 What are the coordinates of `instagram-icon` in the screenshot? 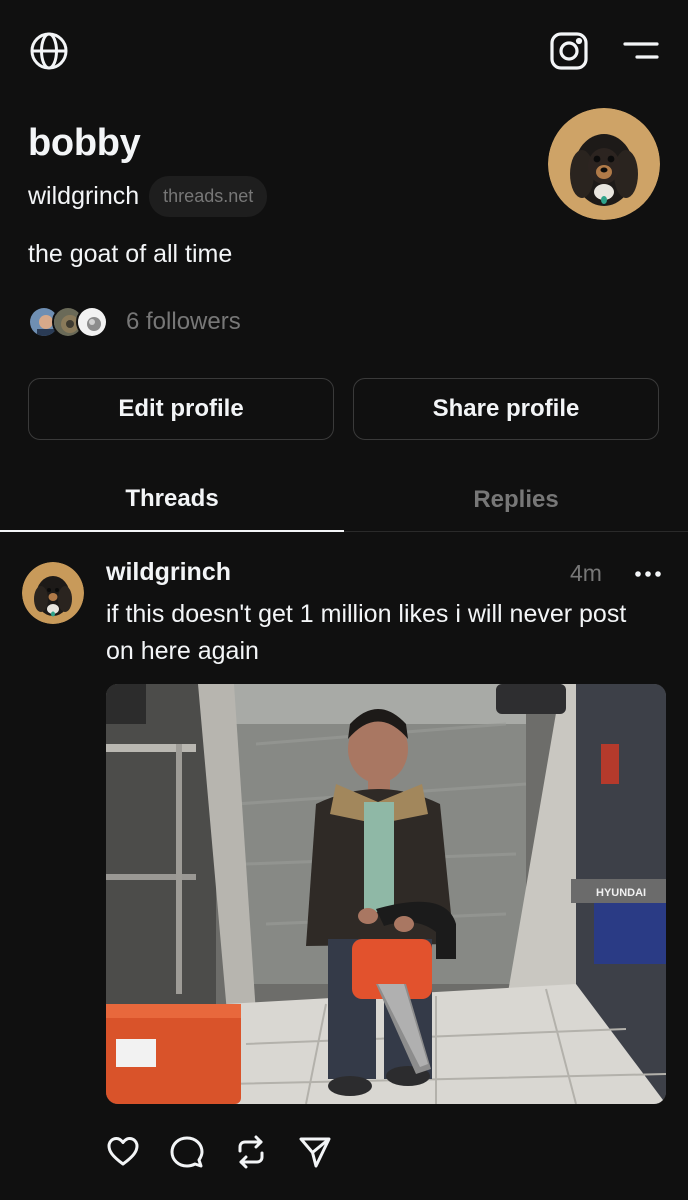 It's located at (569, 51).